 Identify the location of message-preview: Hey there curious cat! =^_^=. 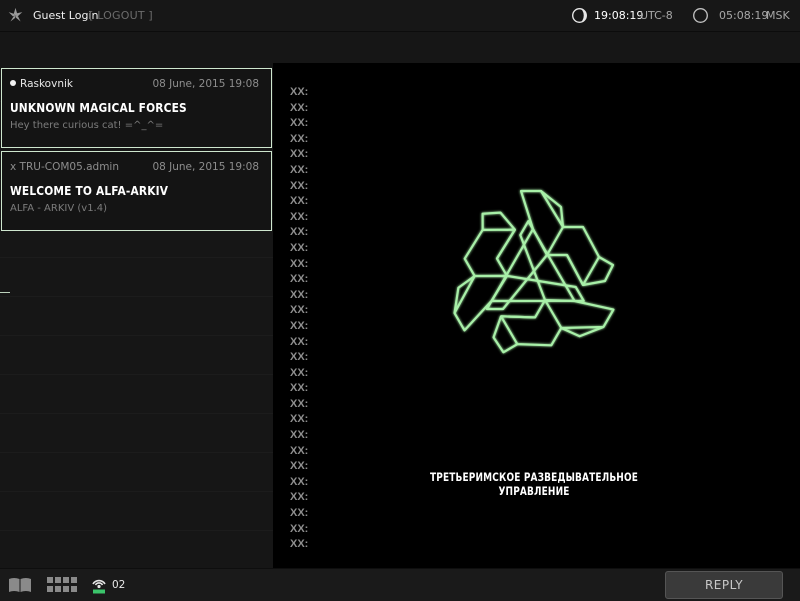
(87, 125).